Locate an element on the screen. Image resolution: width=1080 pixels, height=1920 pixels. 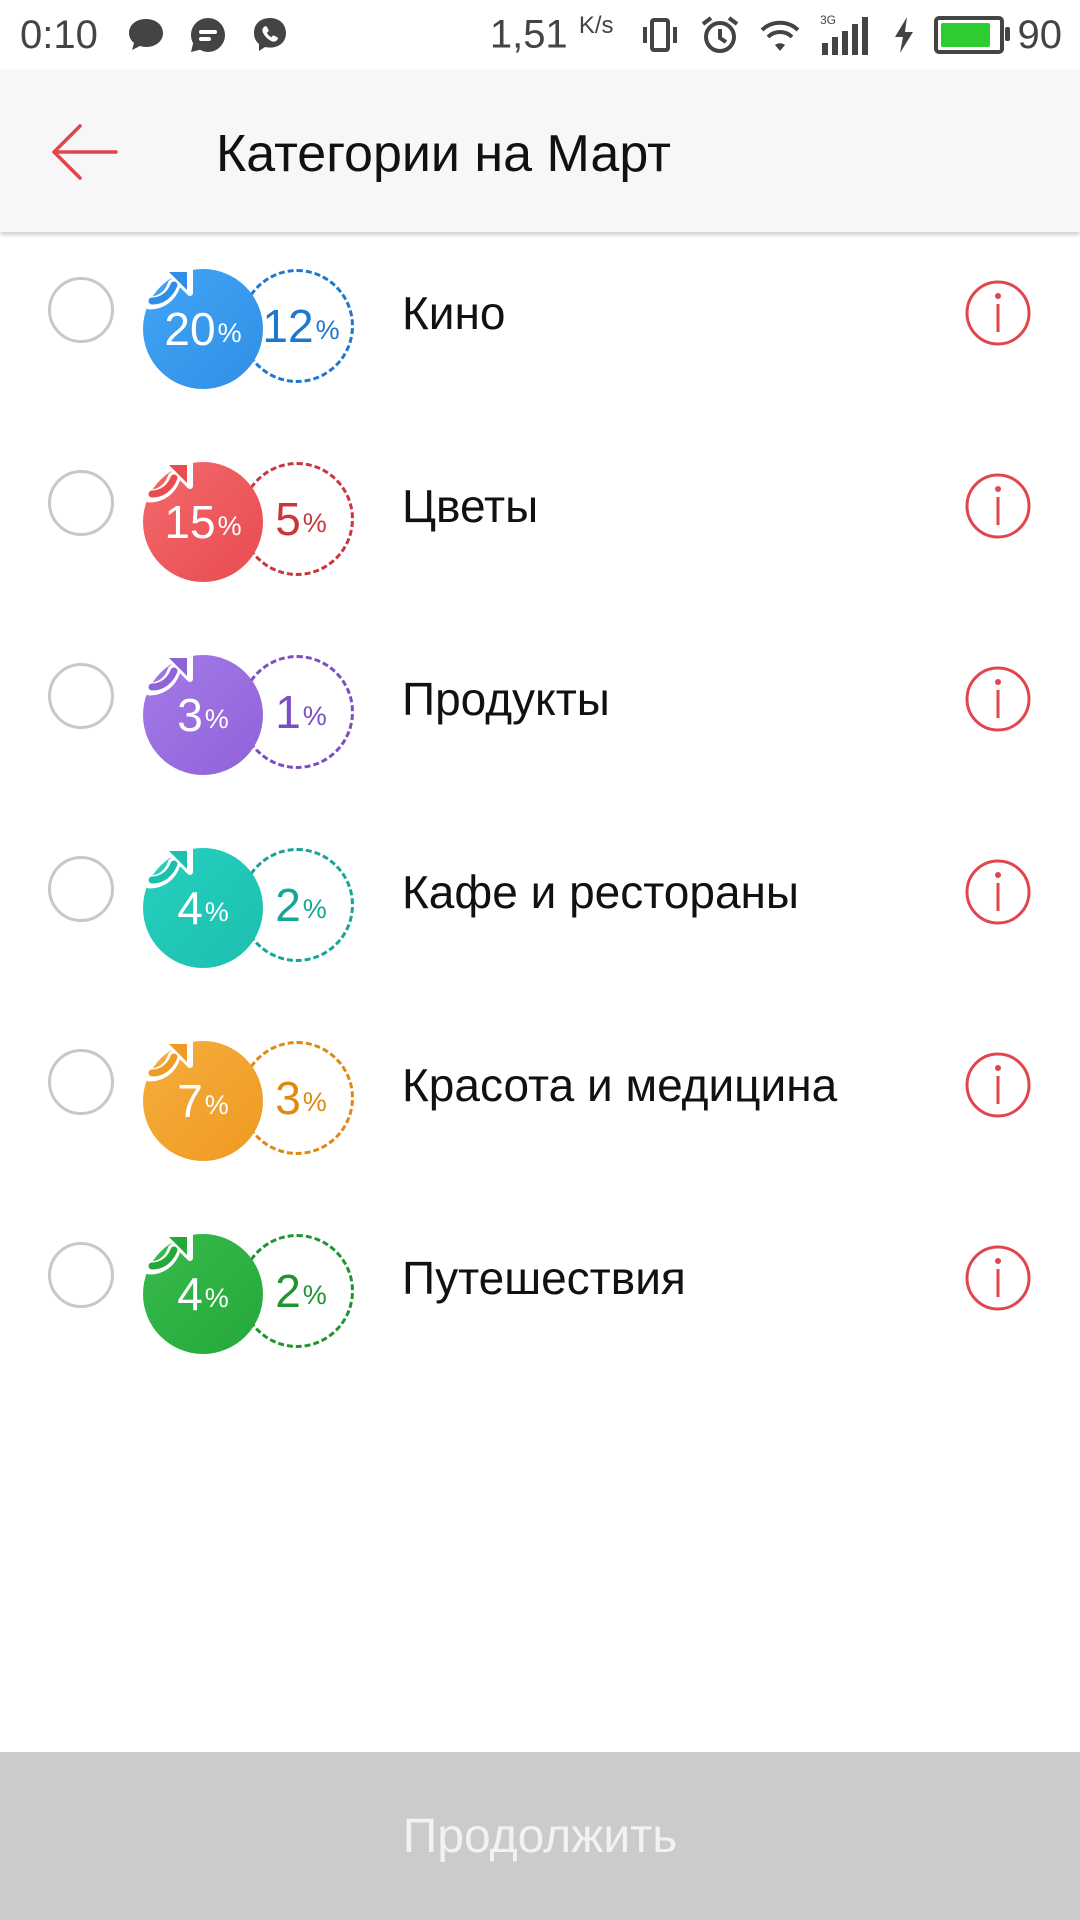
cashback-badge: 3% 7% is located at coordinates (249, 1100).